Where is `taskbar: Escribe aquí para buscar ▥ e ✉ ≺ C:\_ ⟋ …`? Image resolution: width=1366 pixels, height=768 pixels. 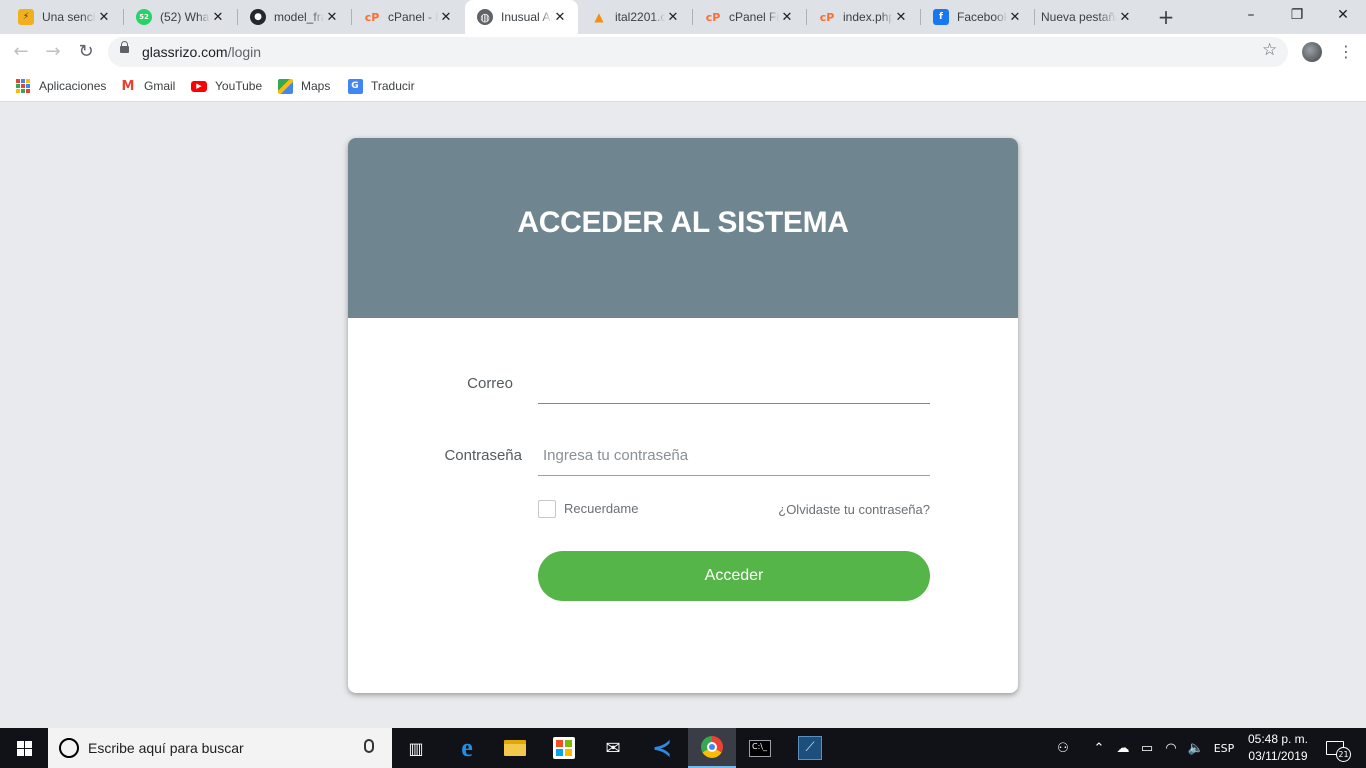
taskbar: Escribe aquí para buscar ▥ e ✉ ≺ C:\_ ⟋ … is located at coordinates (683, 748).